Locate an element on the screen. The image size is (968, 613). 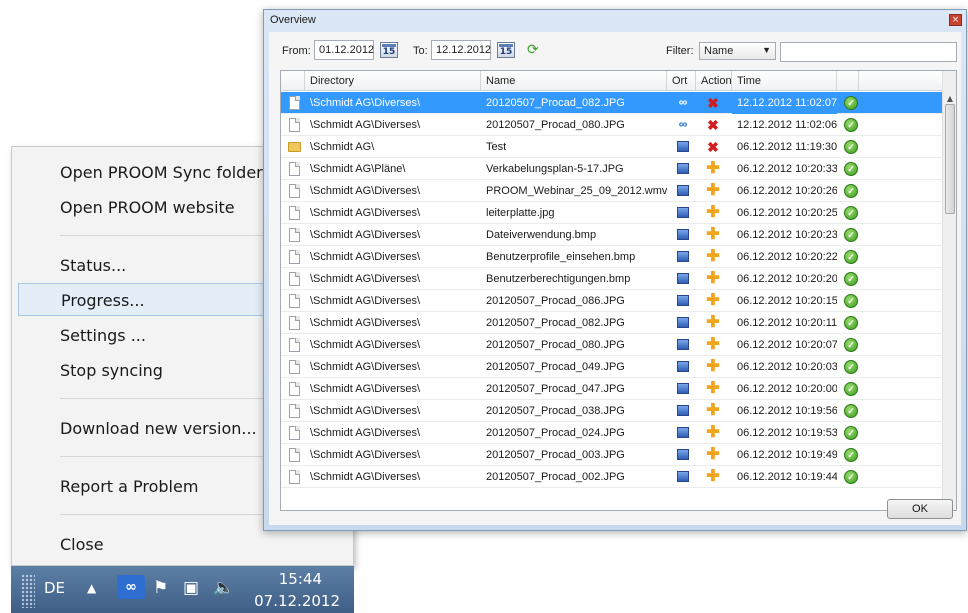
cell-time: 06.12.2012 10:20:00 is located at coordinates (787, 389).